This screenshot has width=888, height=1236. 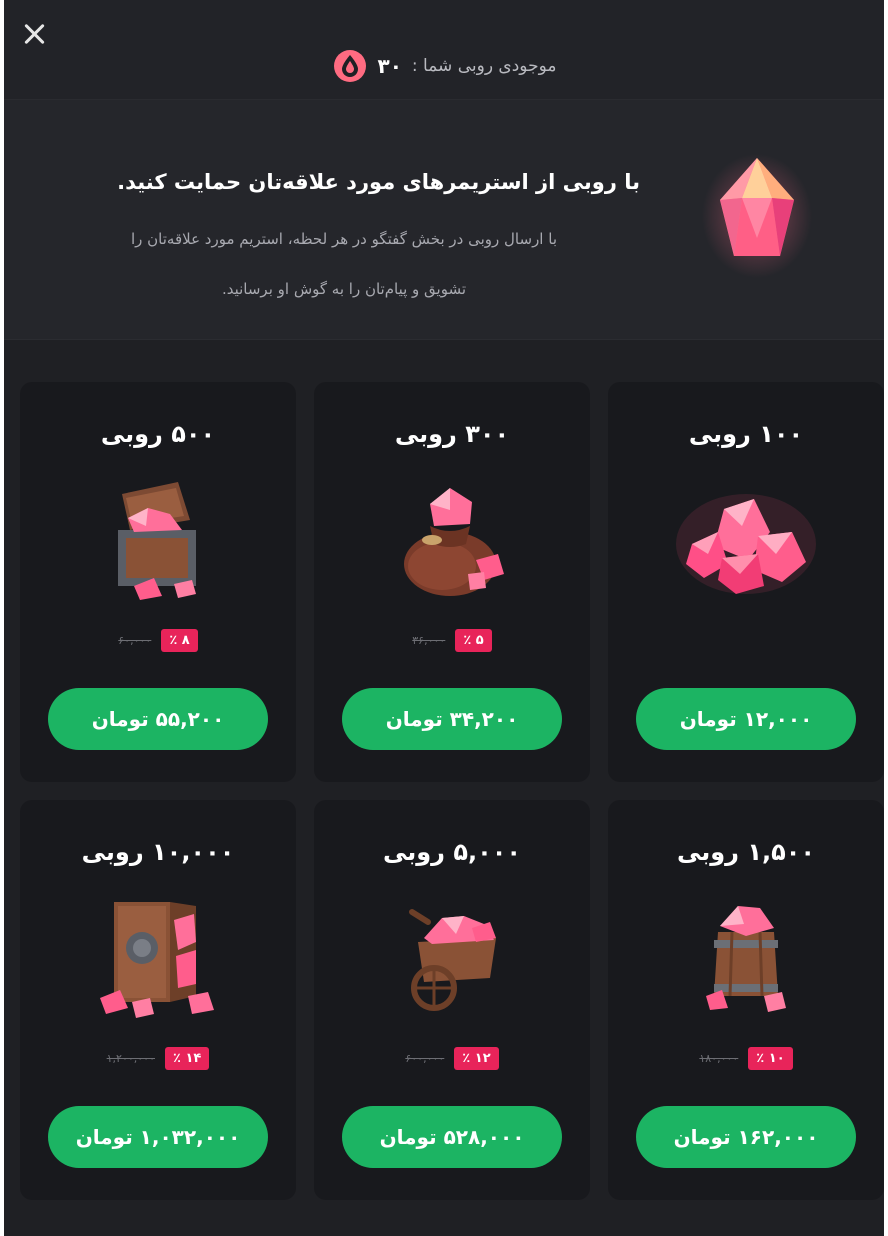 I want to click on buy-button: ۵۲۸,۰۰۰ تومان, so click(x=452, y=1137).